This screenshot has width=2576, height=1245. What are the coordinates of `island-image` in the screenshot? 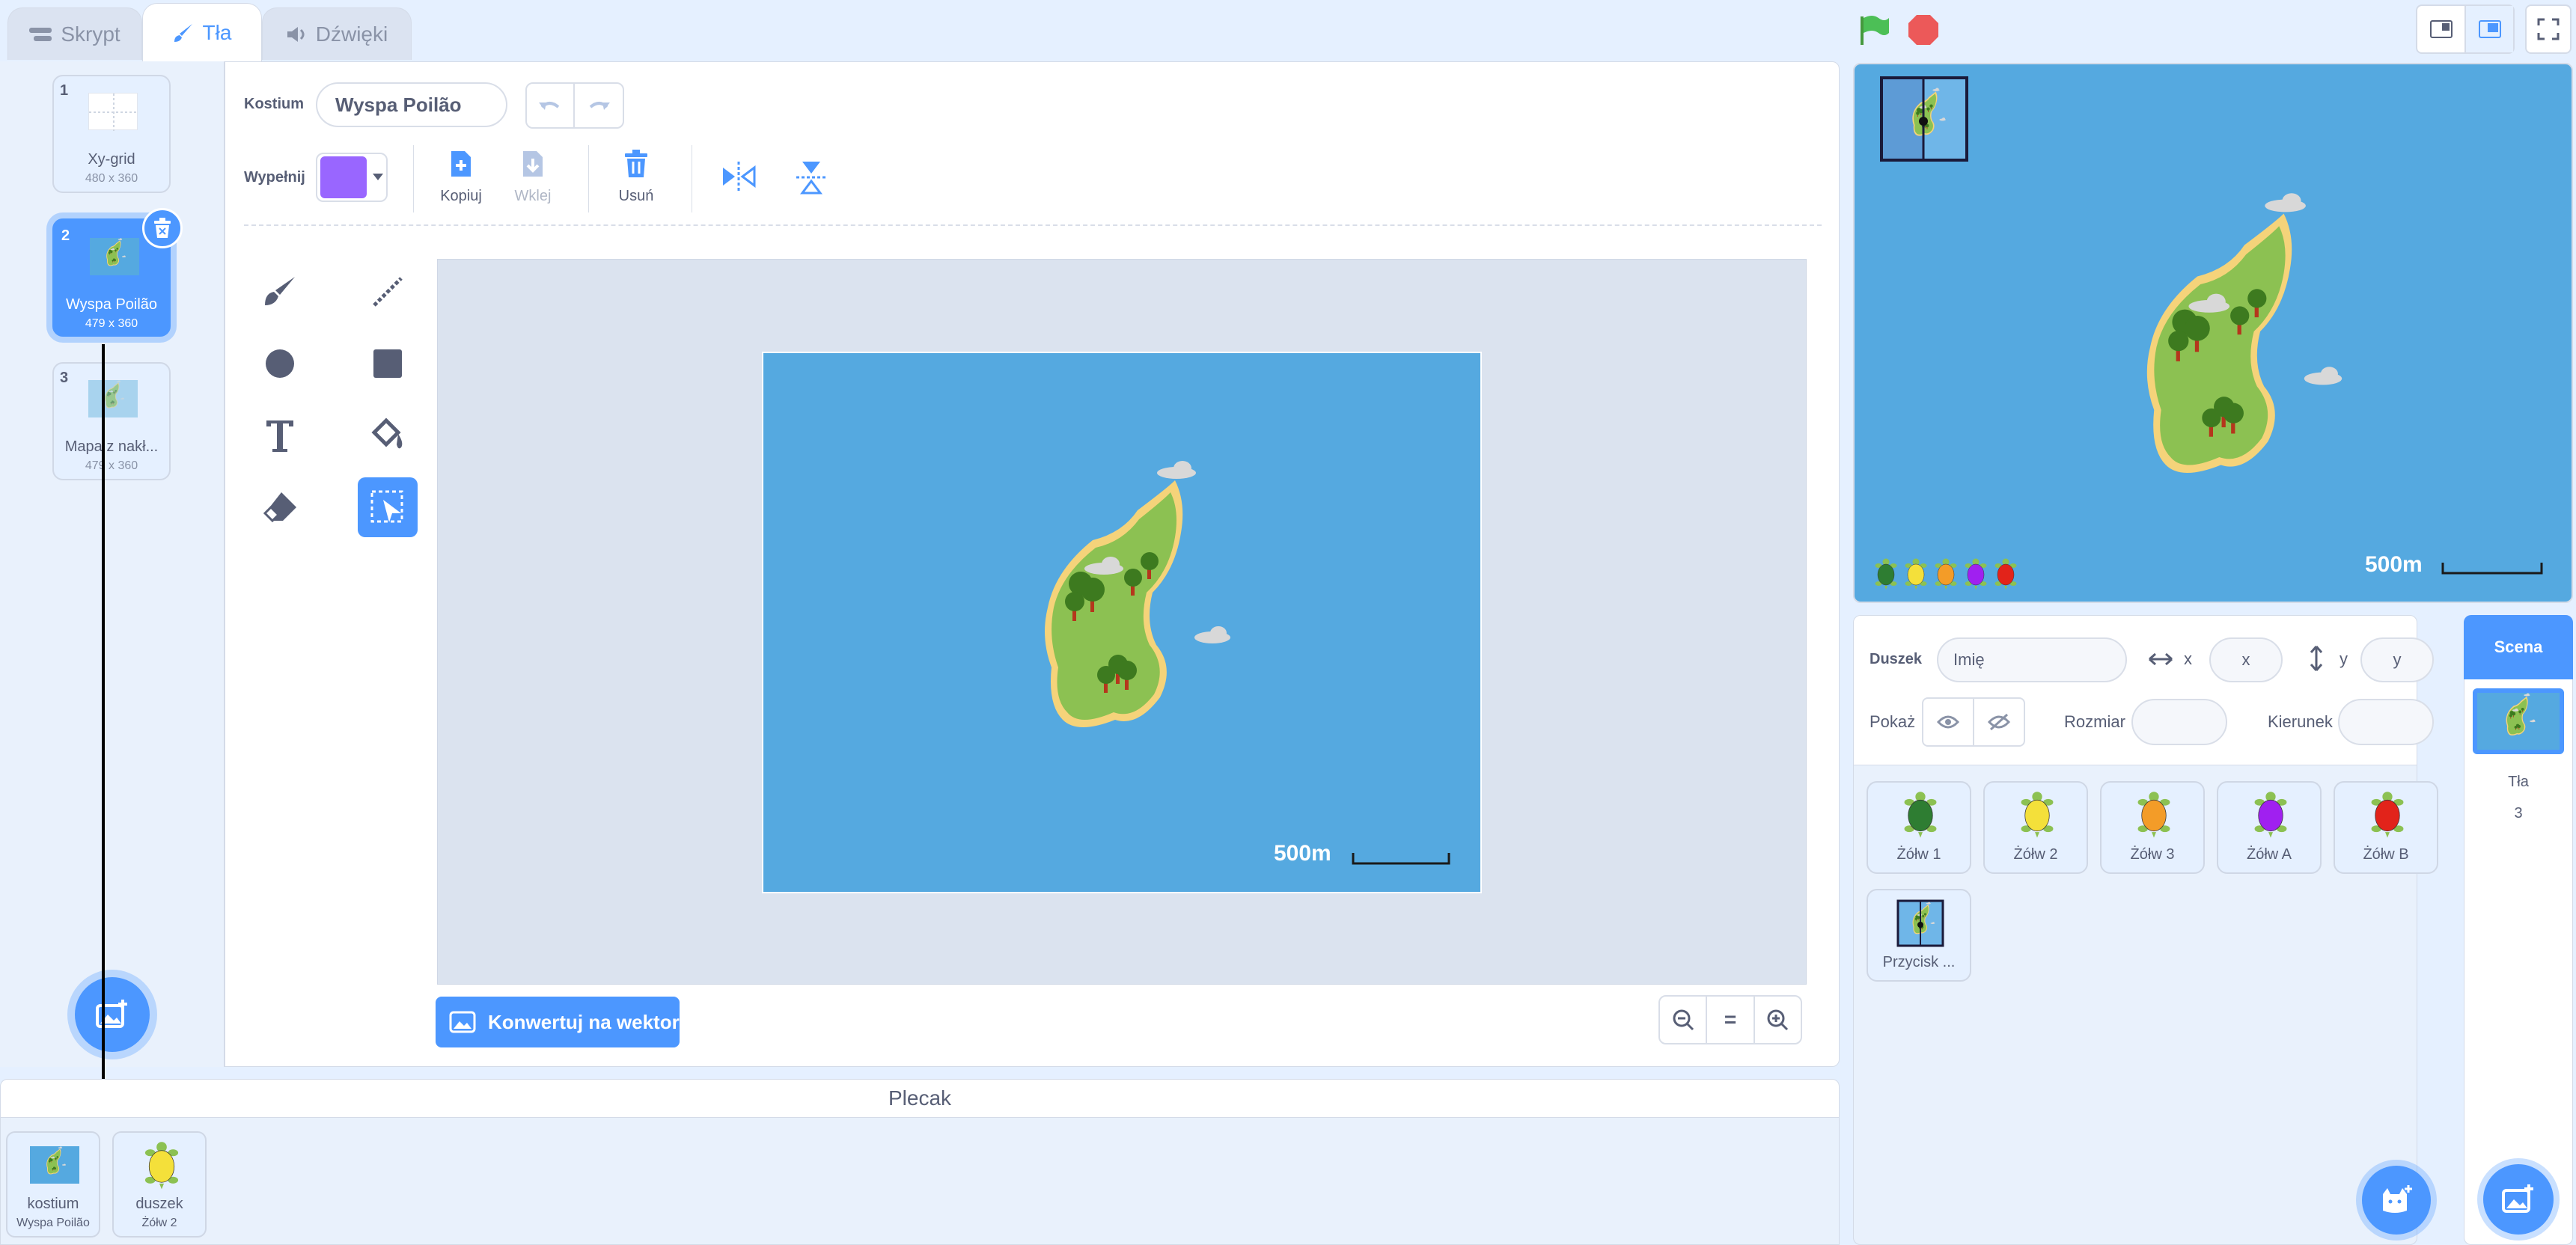 It's located at (1137, 594).